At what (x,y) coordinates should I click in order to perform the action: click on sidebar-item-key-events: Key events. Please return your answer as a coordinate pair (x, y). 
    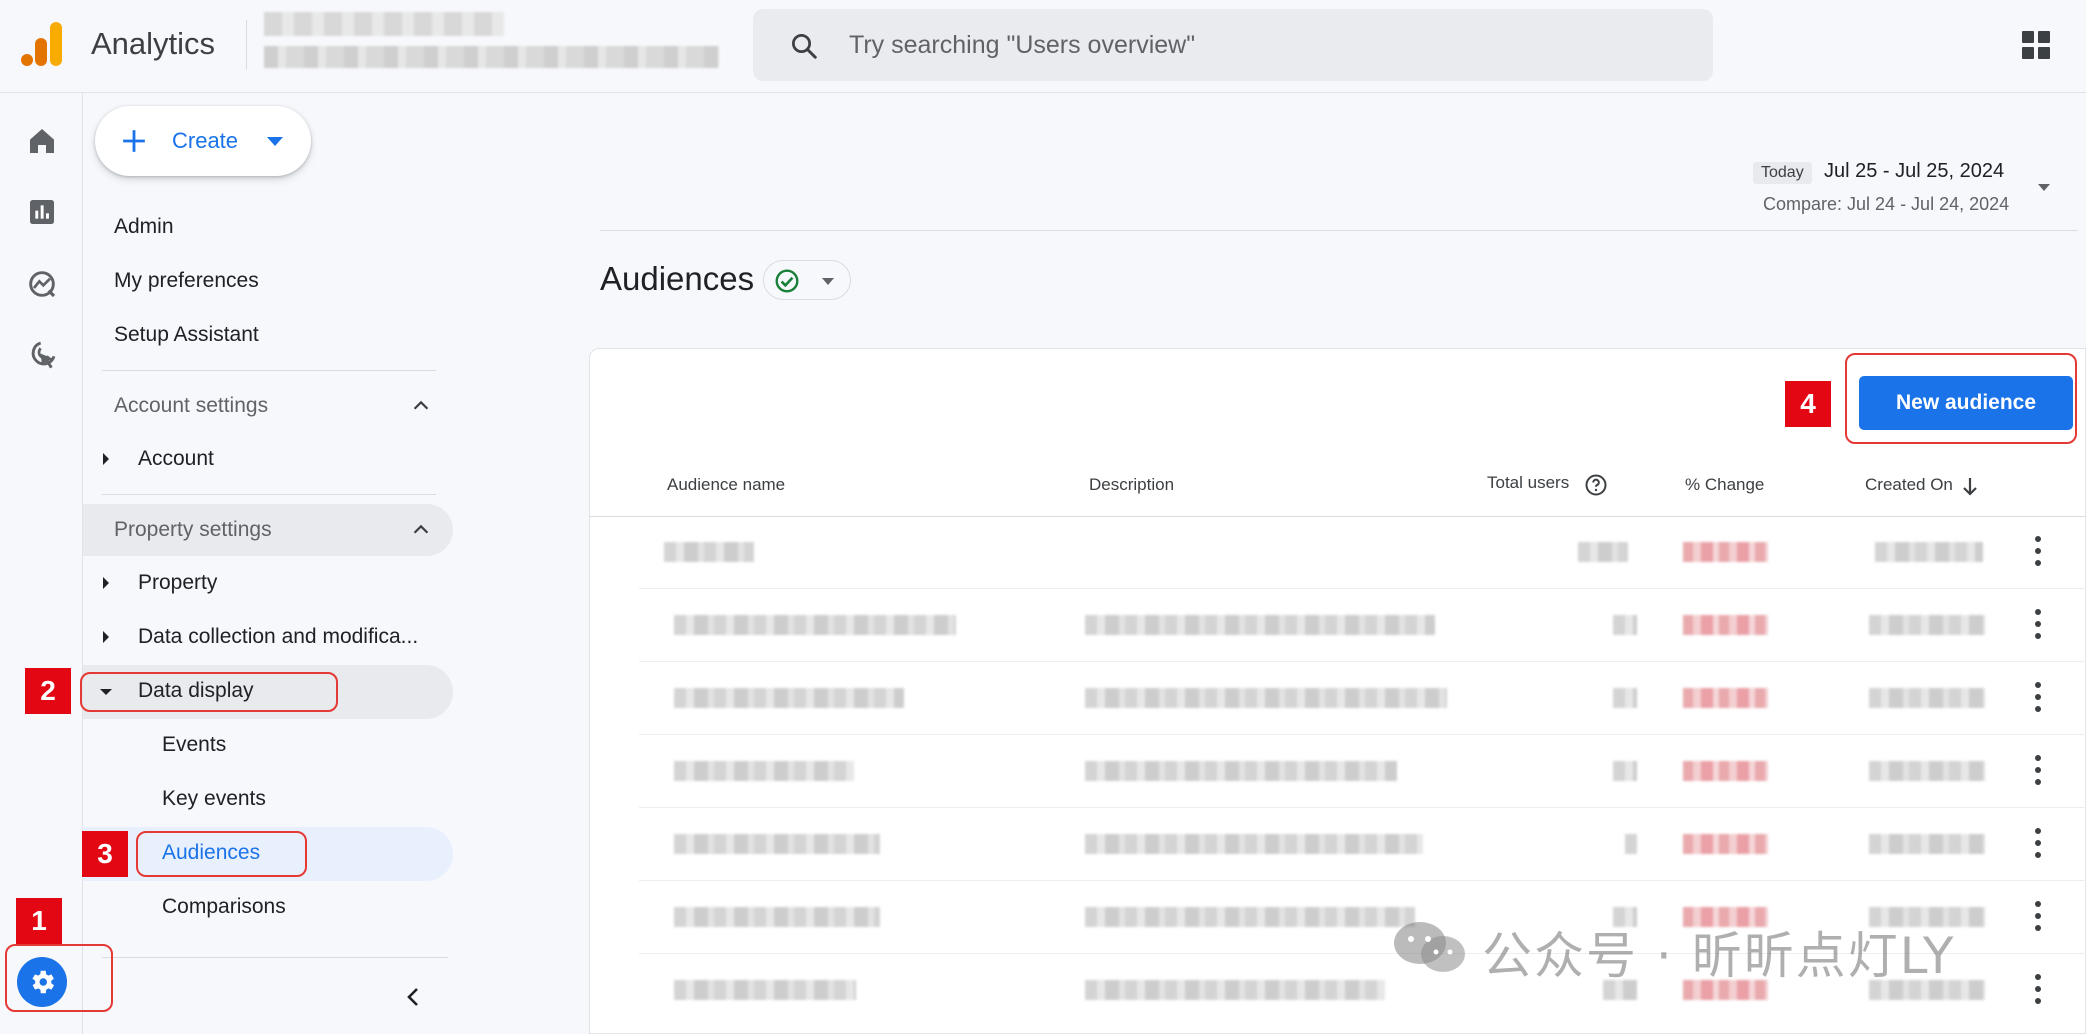
    Looking at the image, I should click on (214, 799).